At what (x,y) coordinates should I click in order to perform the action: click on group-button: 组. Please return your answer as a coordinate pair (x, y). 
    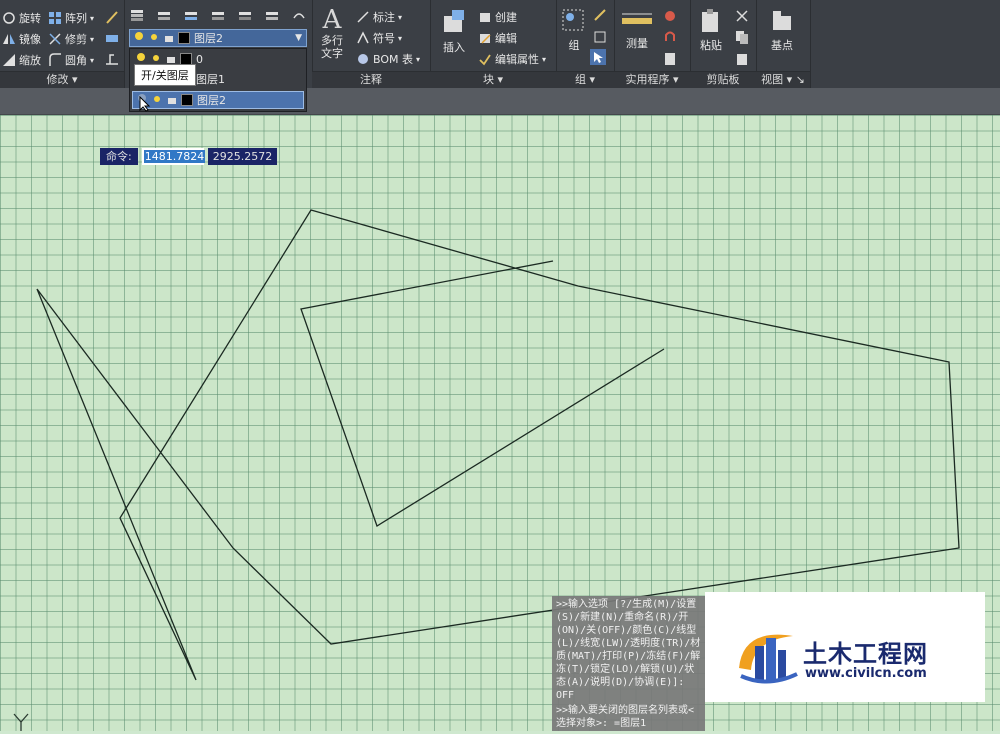
    Looking at the image, I should click on (574, 29).